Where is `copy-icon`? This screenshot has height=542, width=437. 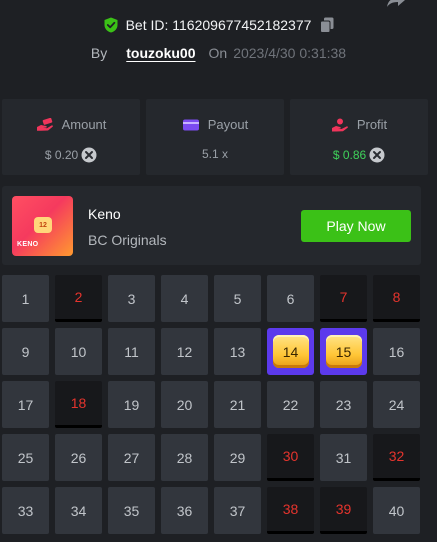
copy-icon is located at coordinates (327, 25).